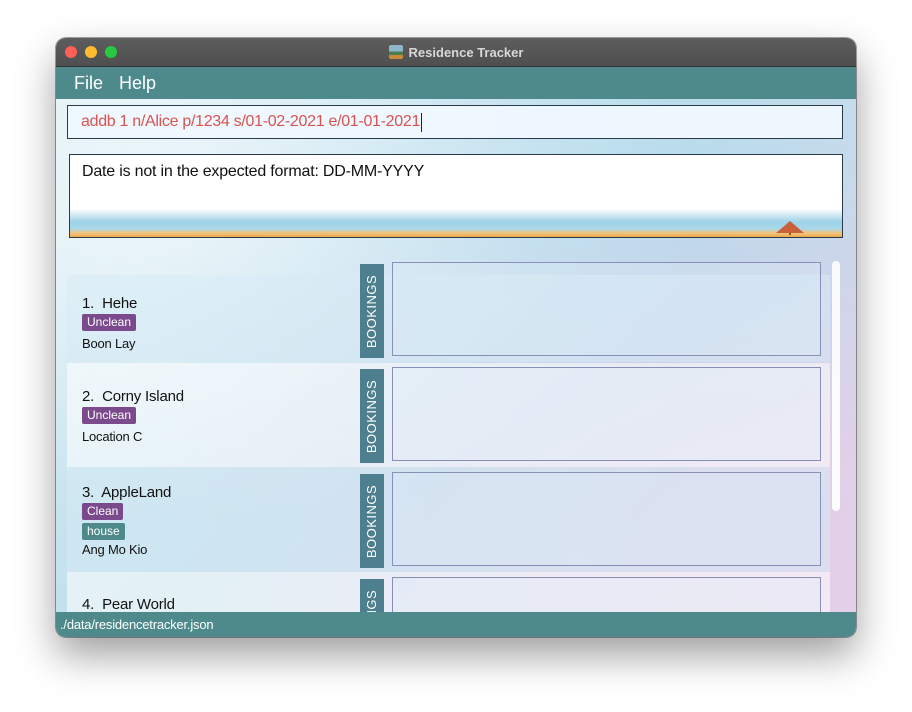  What do you see at coordinates (71, 52) in the screenshot?
I see `close-window-button` at bounding box center [71, 52].